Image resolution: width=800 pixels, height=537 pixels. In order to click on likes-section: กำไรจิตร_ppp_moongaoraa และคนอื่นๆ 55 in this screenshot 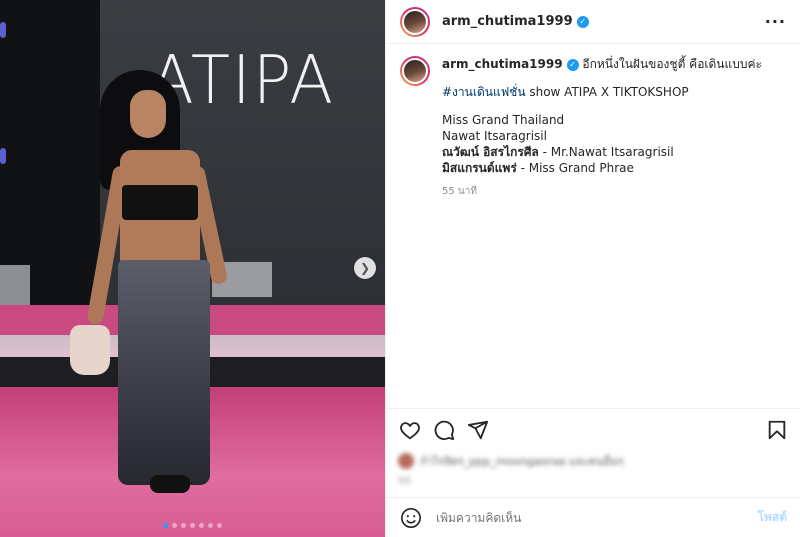, I will do `click(593, 472)`.